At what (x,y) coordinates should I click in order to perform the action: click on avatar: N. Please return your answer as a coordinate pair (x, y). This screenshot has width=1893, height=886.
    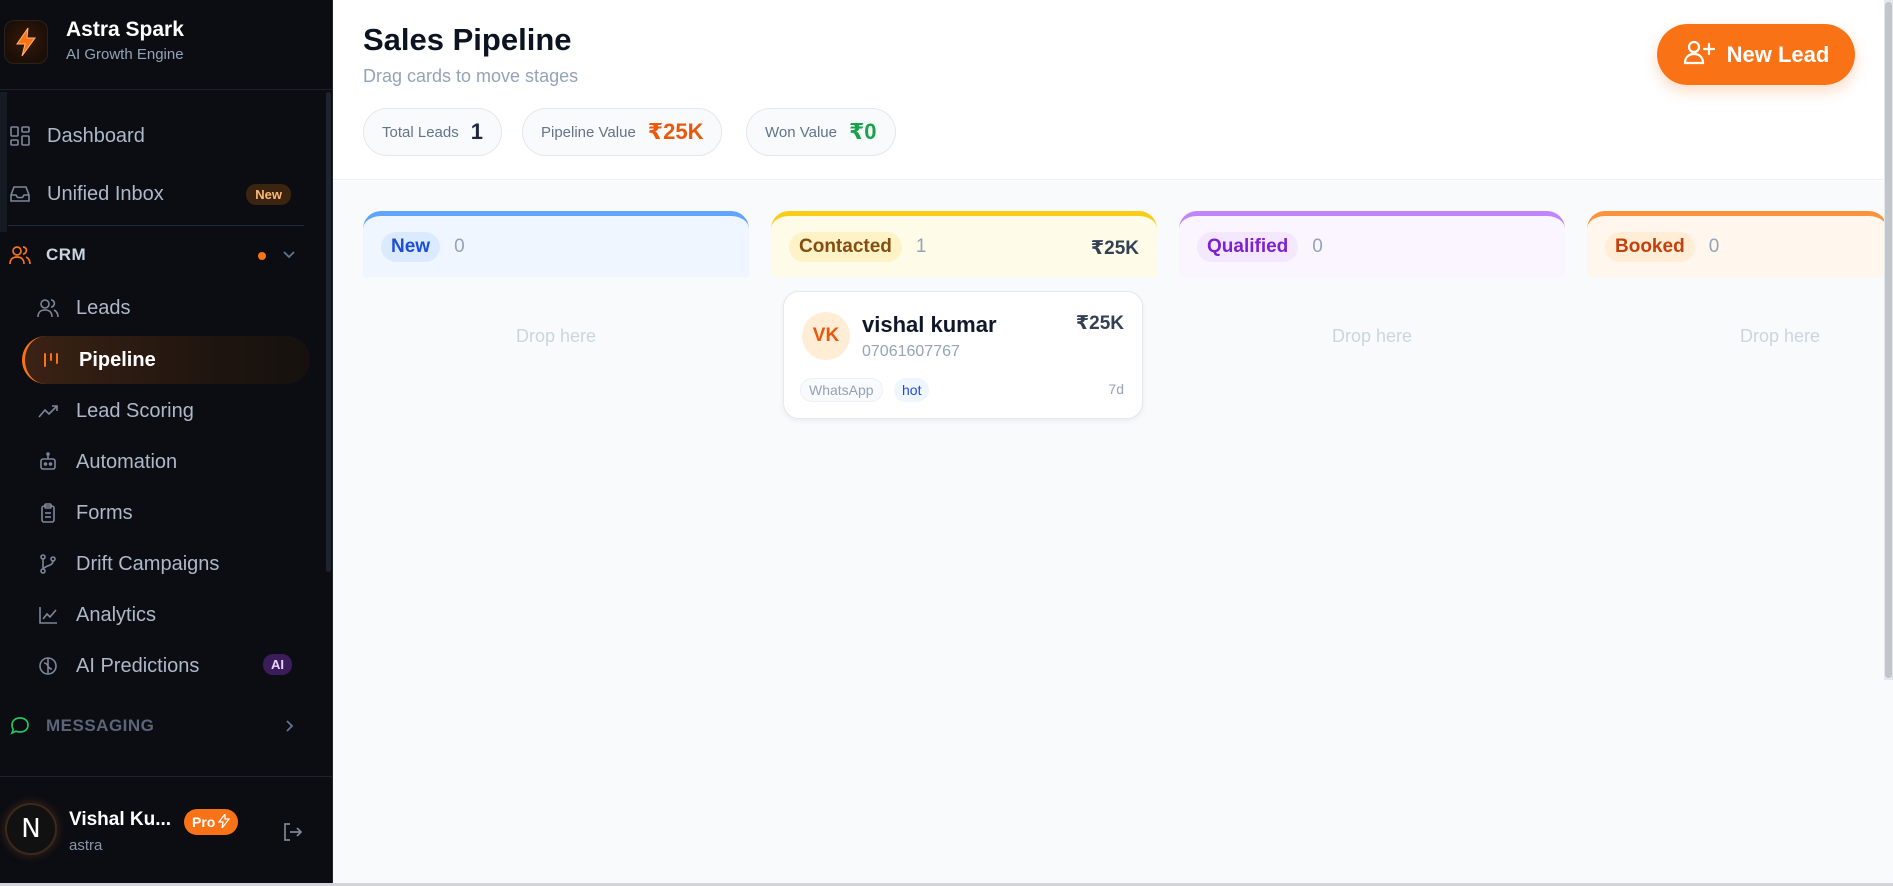
    Looking at the image, I should click on (31, 829).